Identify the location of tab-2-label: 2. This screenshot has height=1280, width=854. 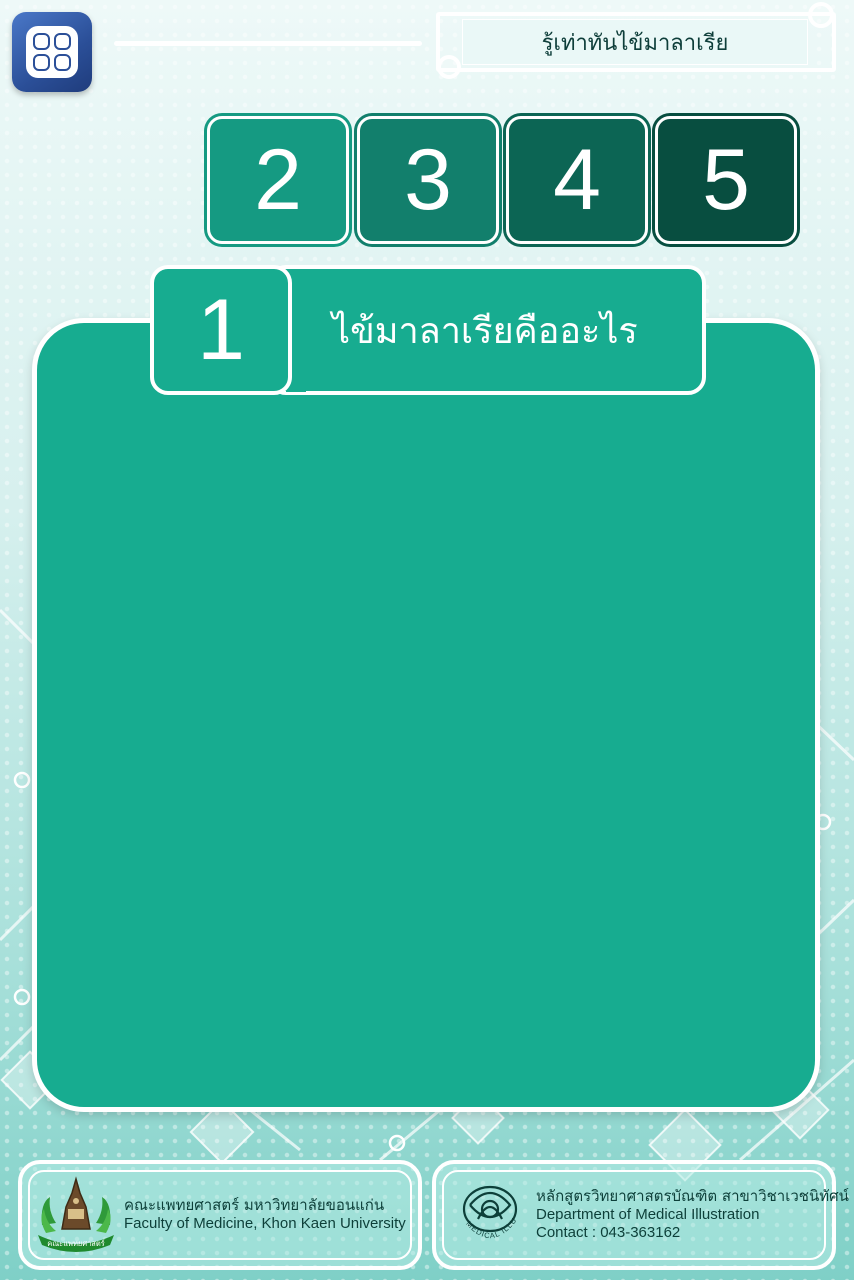
(278, 180).